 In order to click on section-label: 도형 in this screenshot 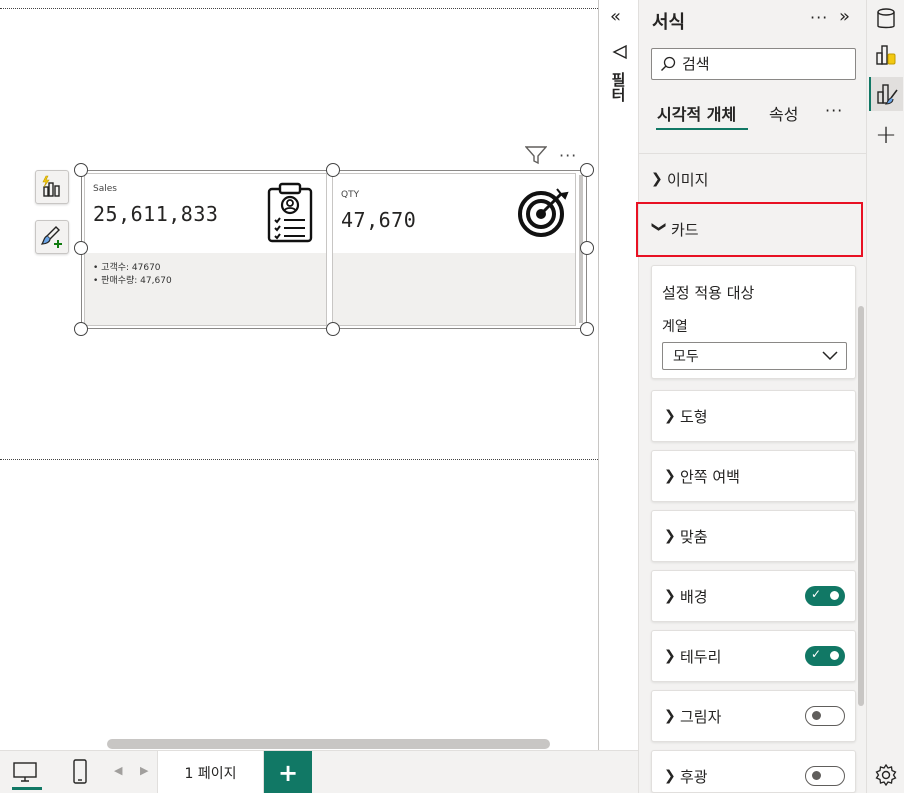, I will do `click(694, 416)`.